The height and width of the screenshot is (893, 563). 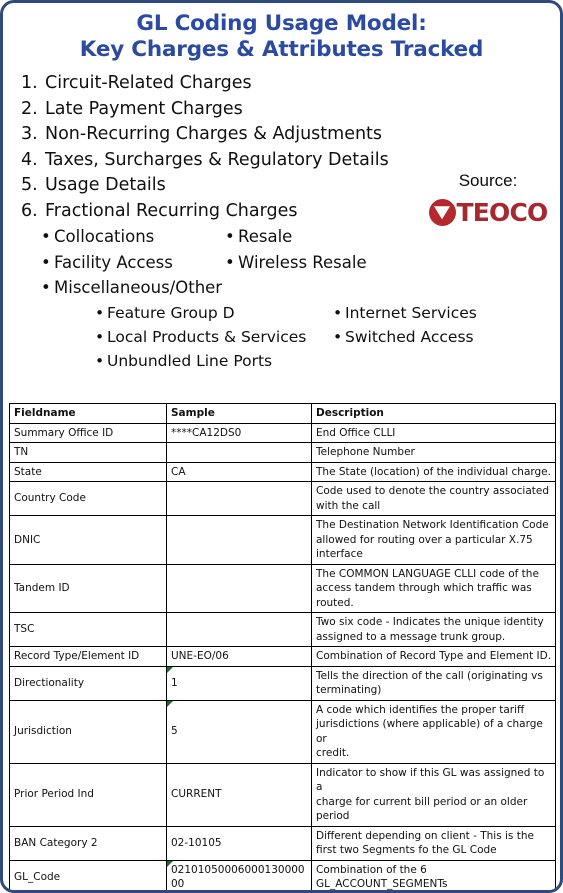 I want to click on sub3-bullet-label: Switched Access, so click(x=409, y=336).